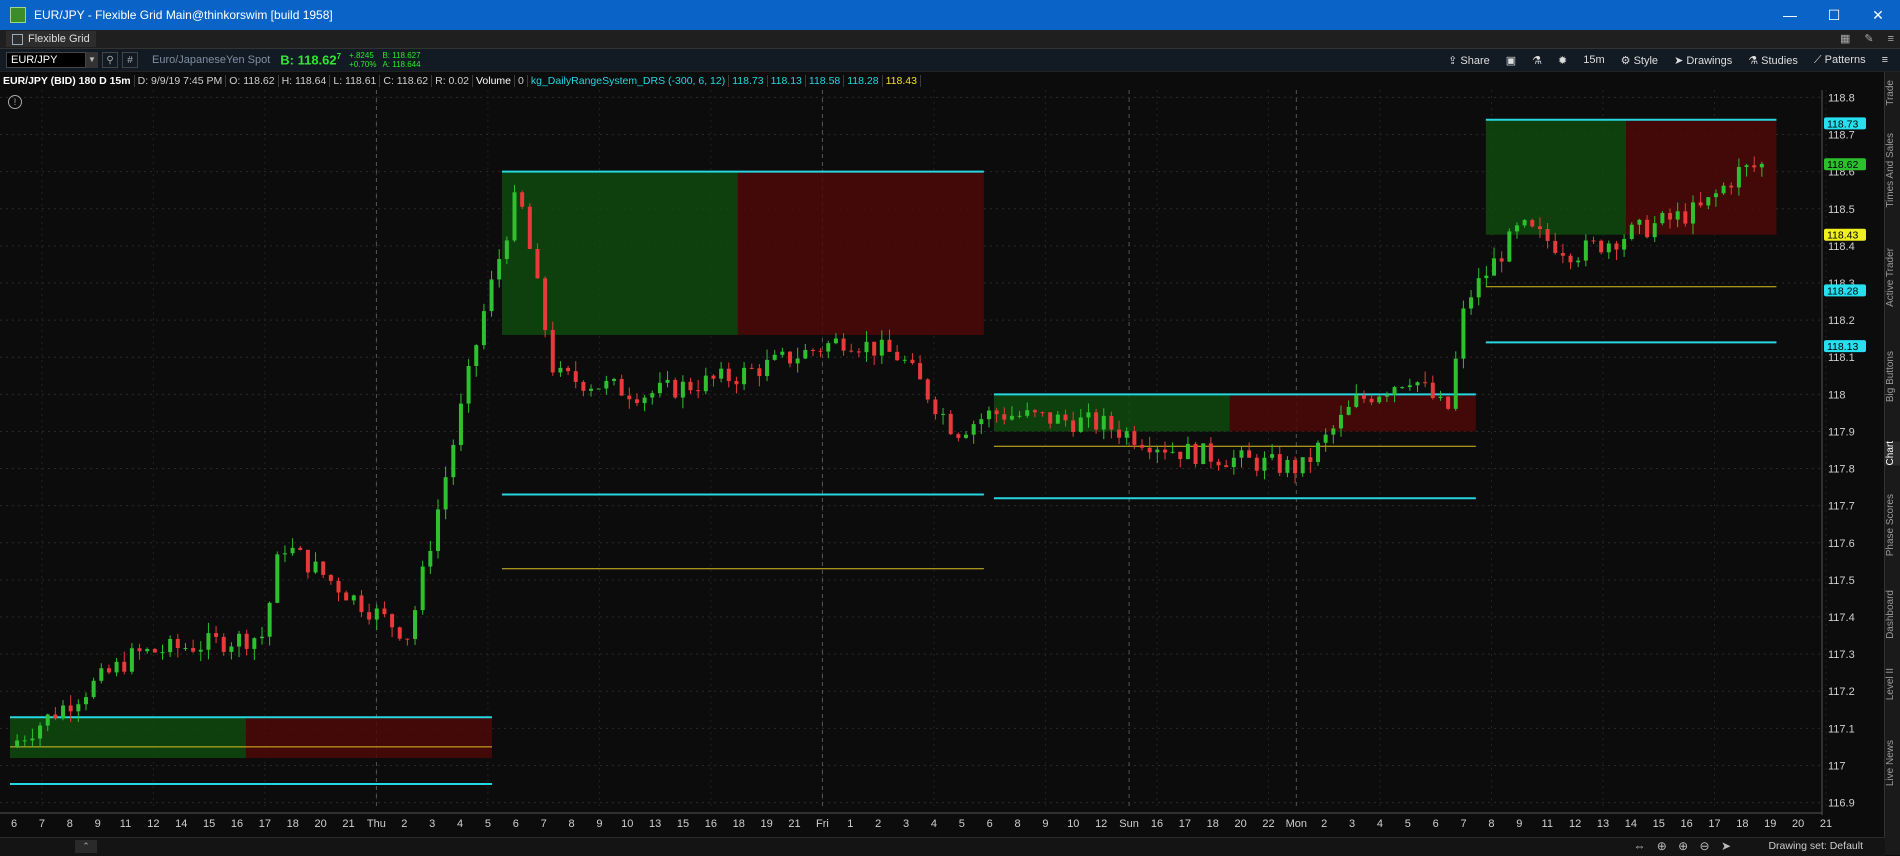 Image resolution: width=1900 pixels, height=856 pixels. What do you see at coordinates (1892, 614) in the screenshot?
I see `sidetab-dashboard: Dashboard` at bounding box center [1892, 614].